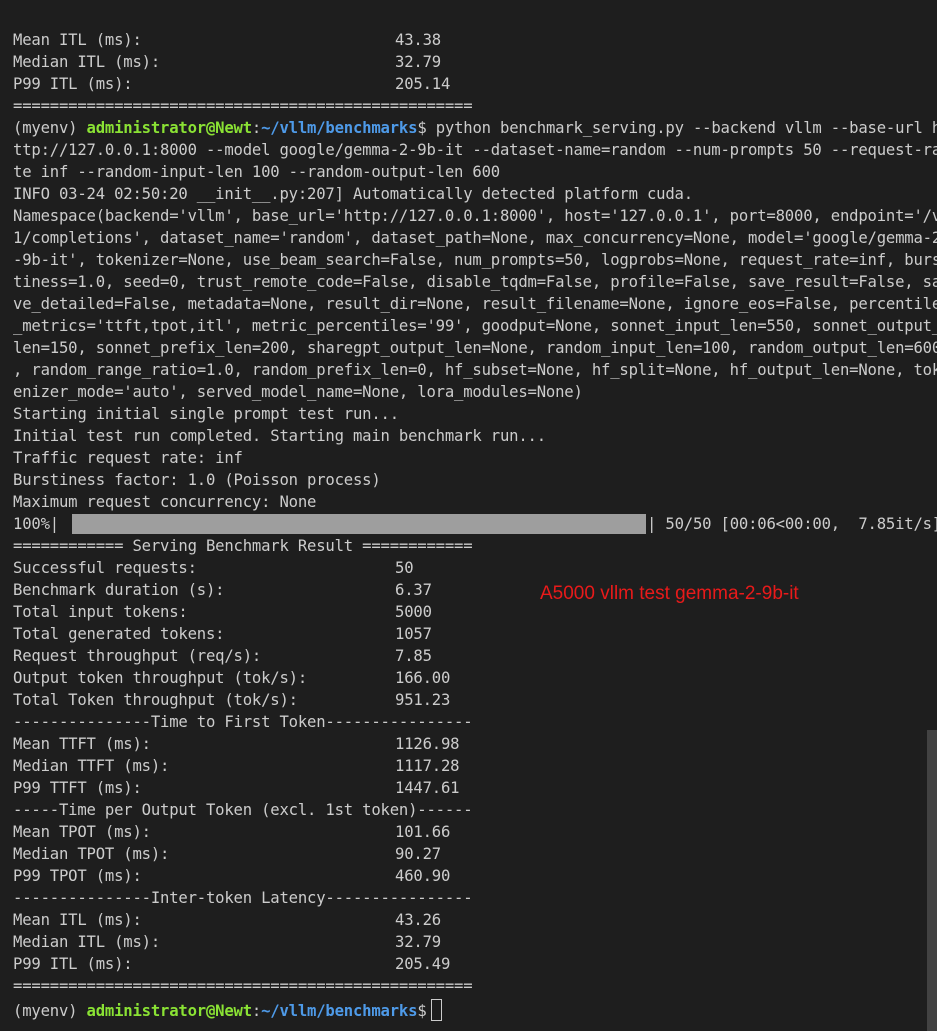 Image resolution: width=937 pixels, height=1031 pixels. What do you see at coordinates (475, 832) in the screenshot?
I see `tpot-row: Mean TPOT (ms): 101.66` at bounding box center [475, 832].